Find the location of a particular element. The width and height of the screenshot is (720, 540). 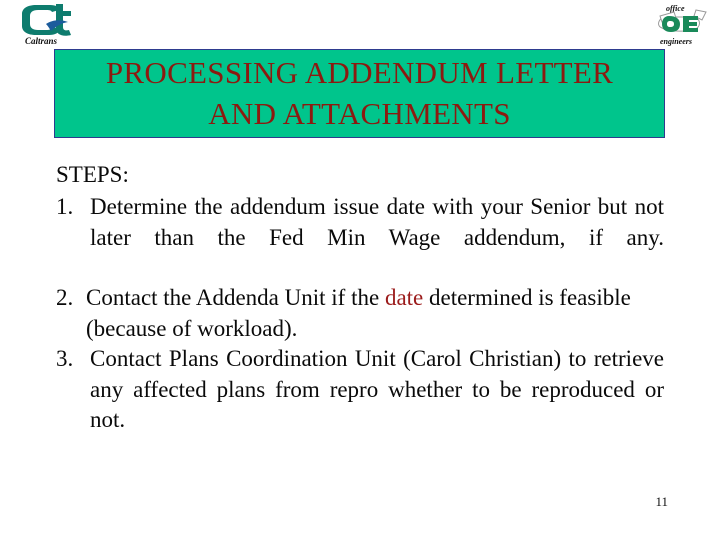

svg-text: office is located at coordinates (675, 8).